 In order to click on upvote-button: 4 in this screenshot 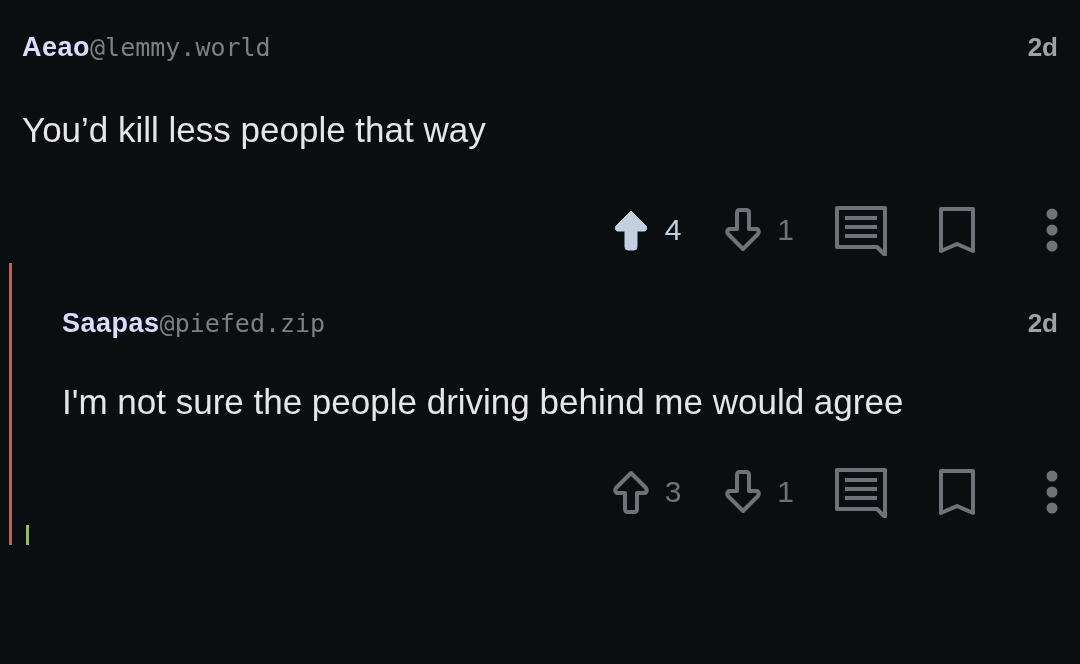, I will do `click(646, 230)`.